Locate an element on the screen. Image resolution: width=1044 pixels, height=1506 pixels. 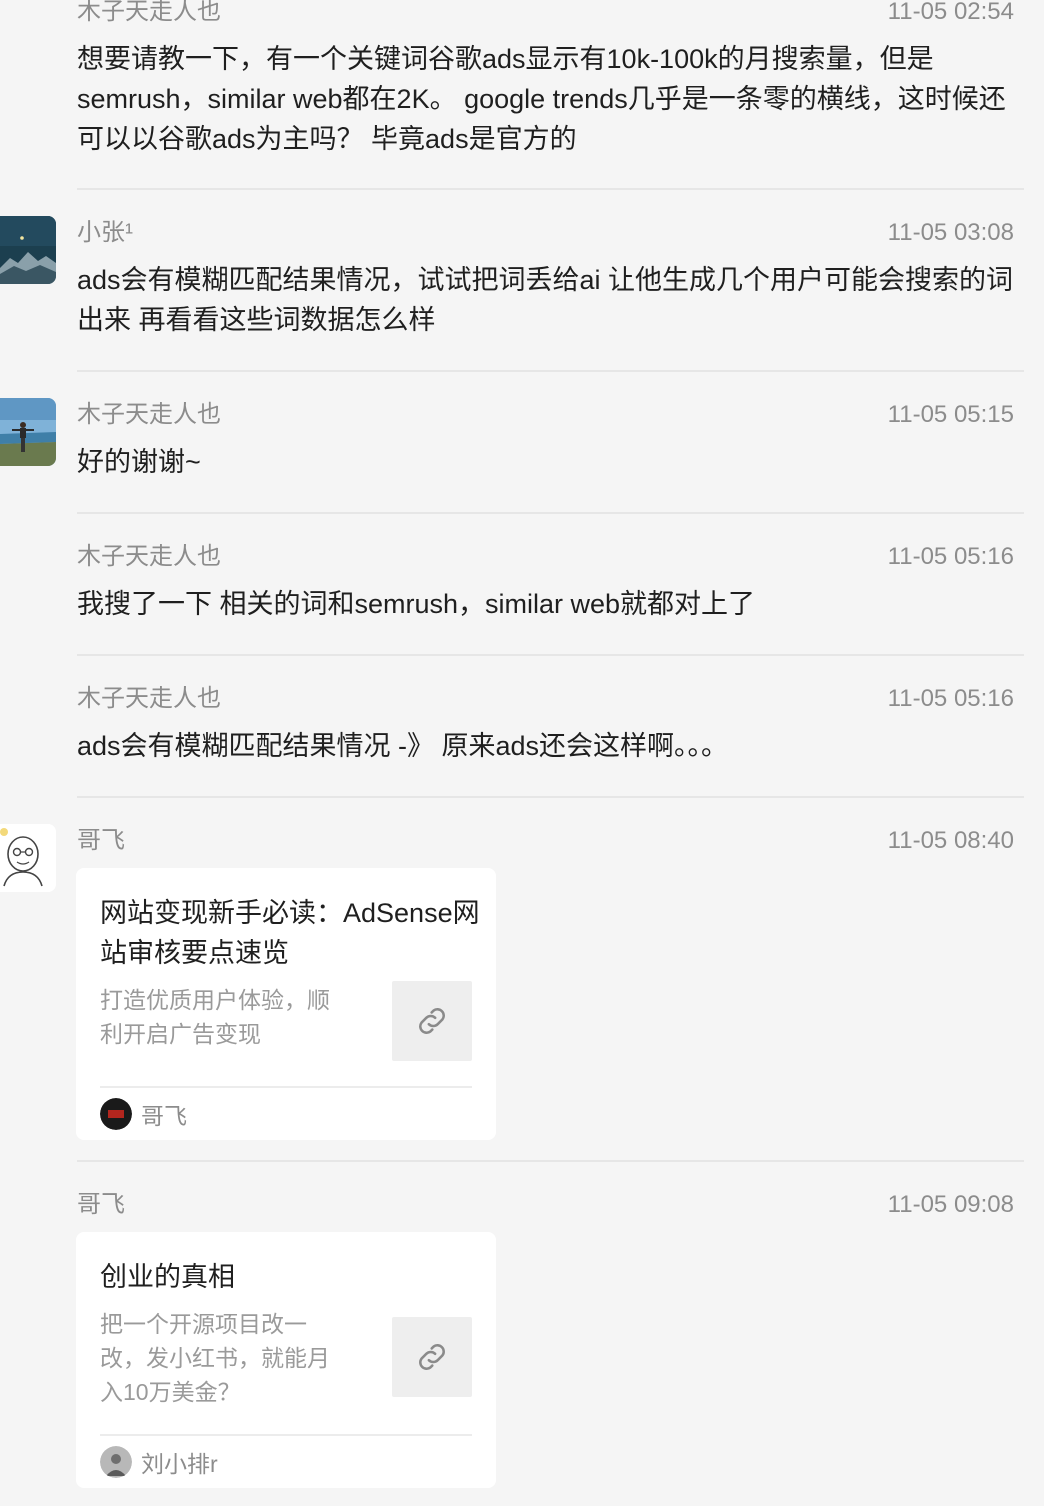
message-text: 我搜了一下 相关的词和semrush，similar web就都对上了 is located at coordinates (416, 604).